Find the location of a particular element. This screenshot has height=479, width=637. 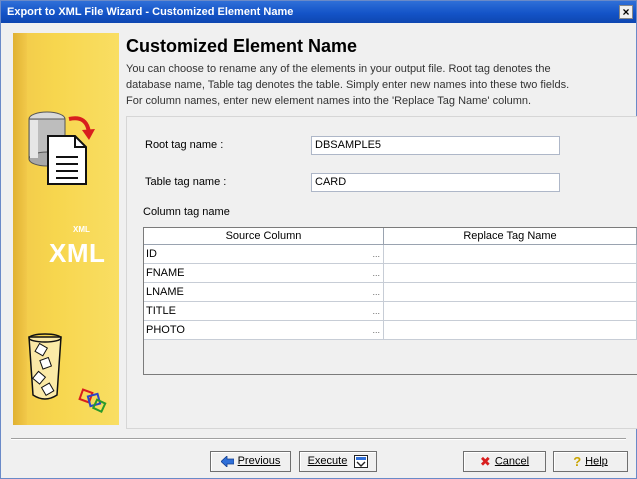

grid-header: Source Column Replace Tag Name is located at coordinates (390, 236).